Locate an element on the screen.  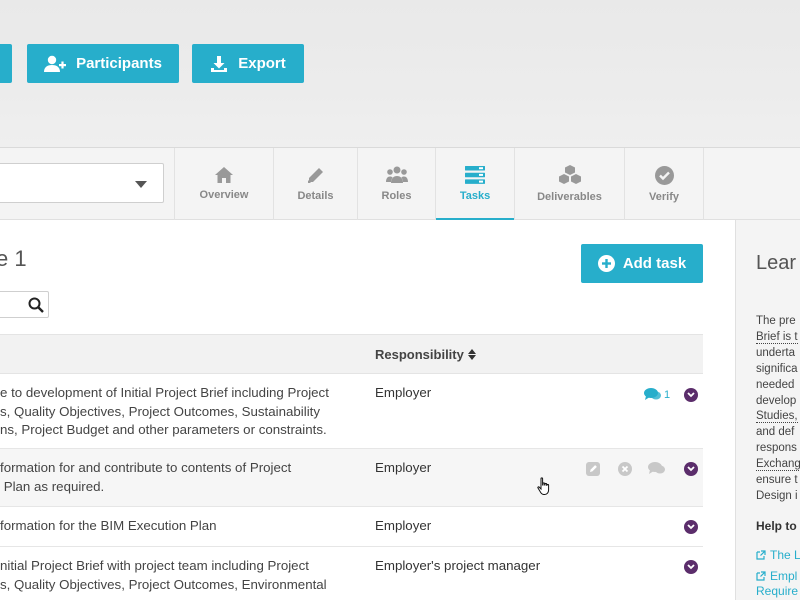
responsibility-header: Responsibility is located at coordinates (425, 354).